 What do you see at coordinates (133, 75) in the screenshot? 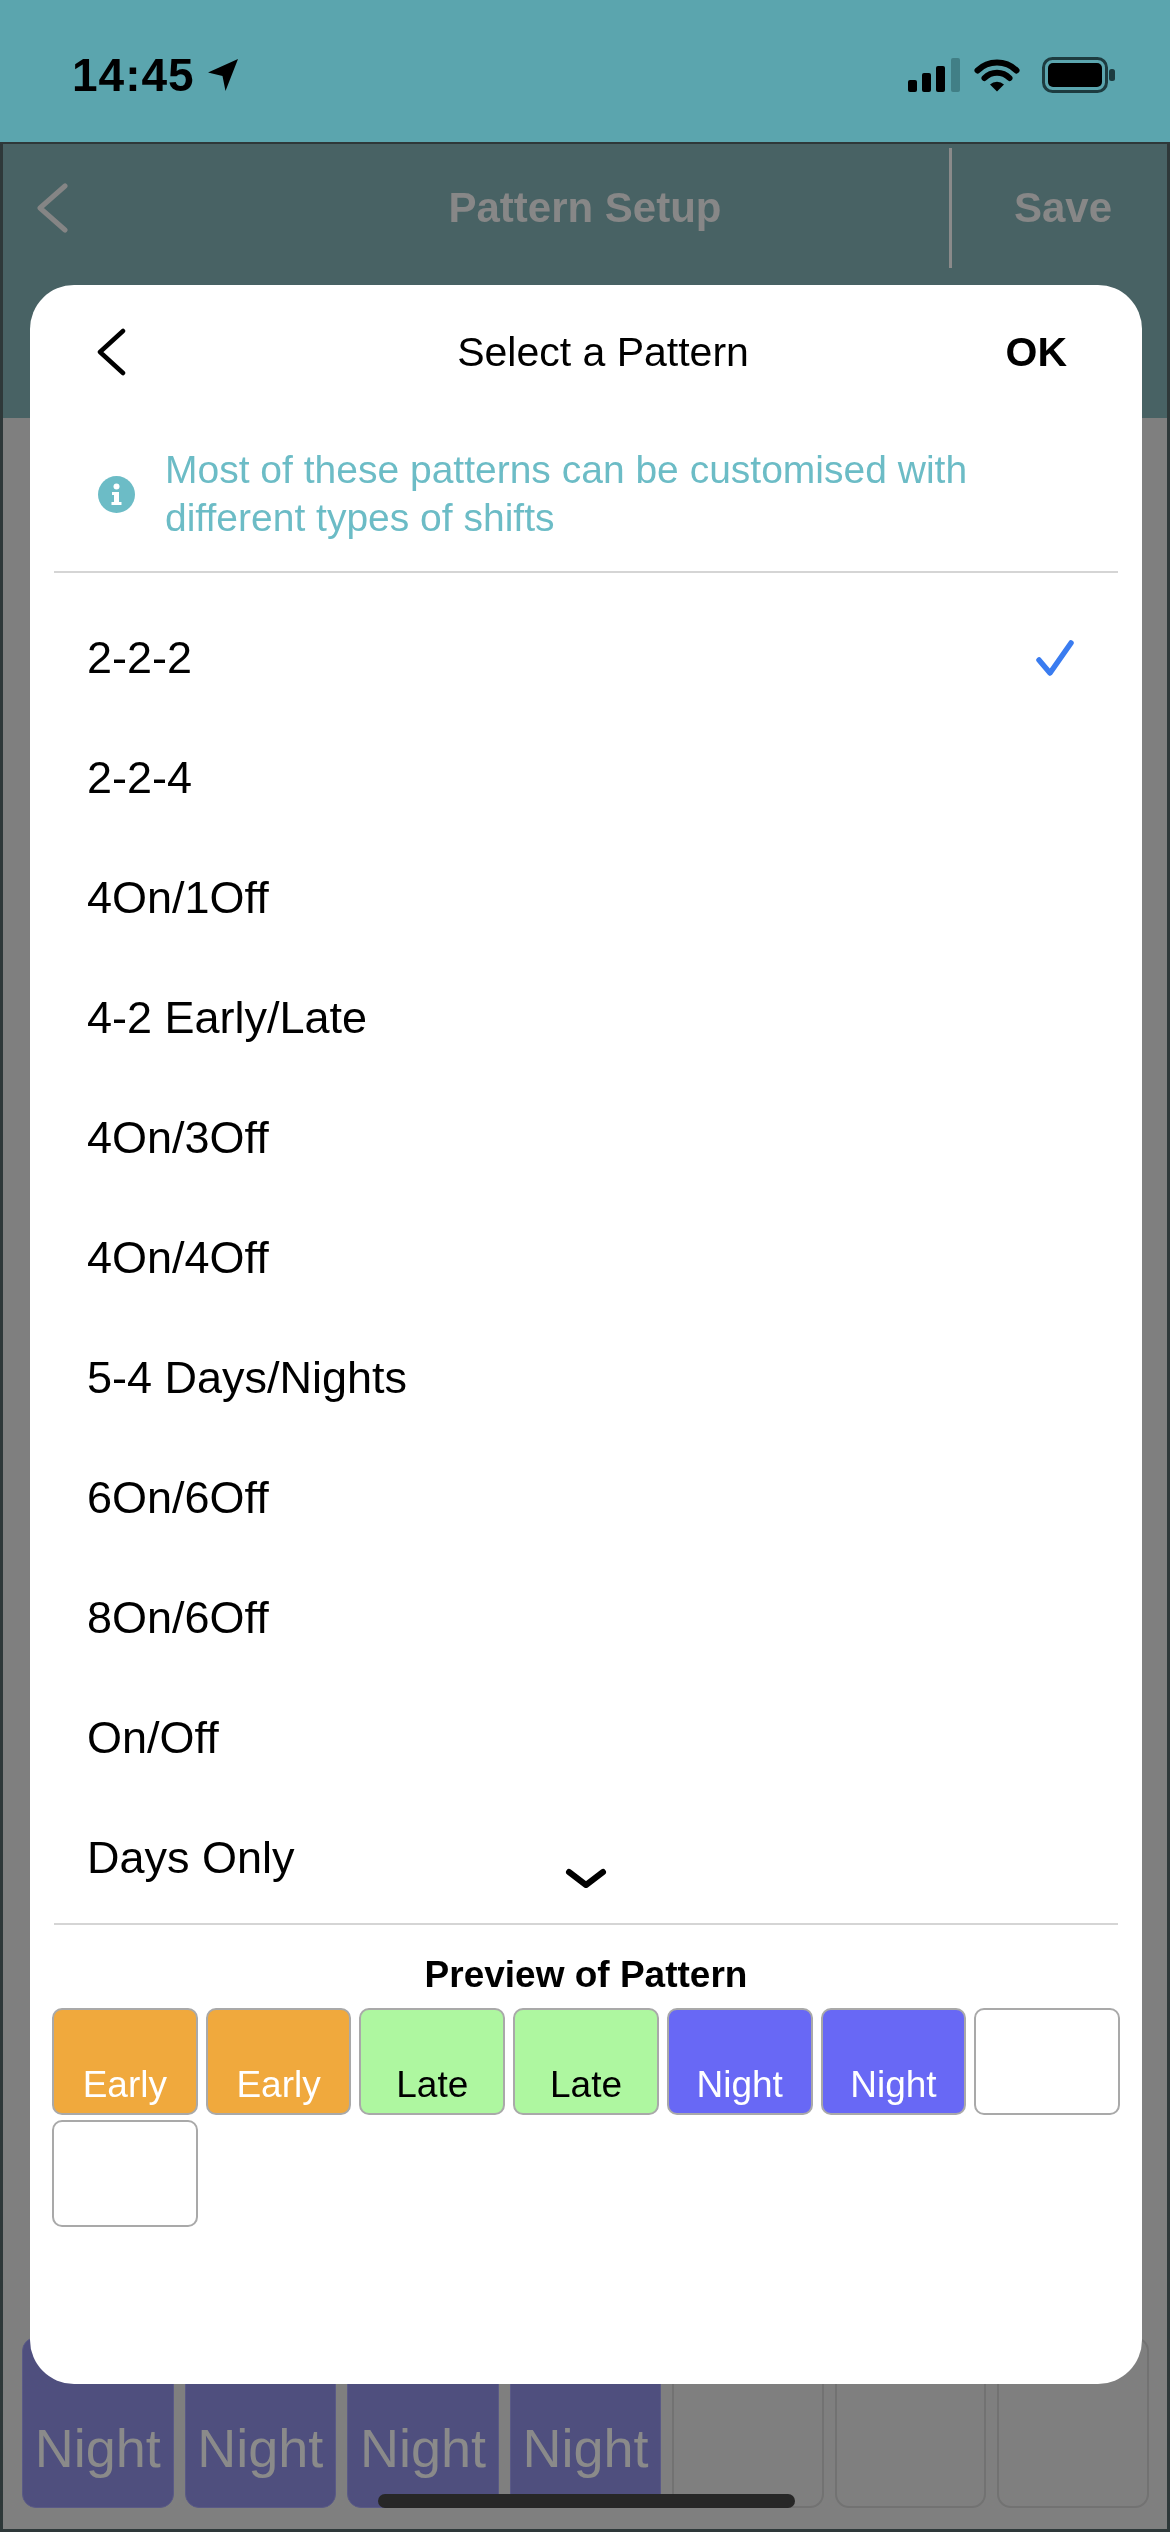
I see `status-time: 14:45` at bounding box center [133, 75].